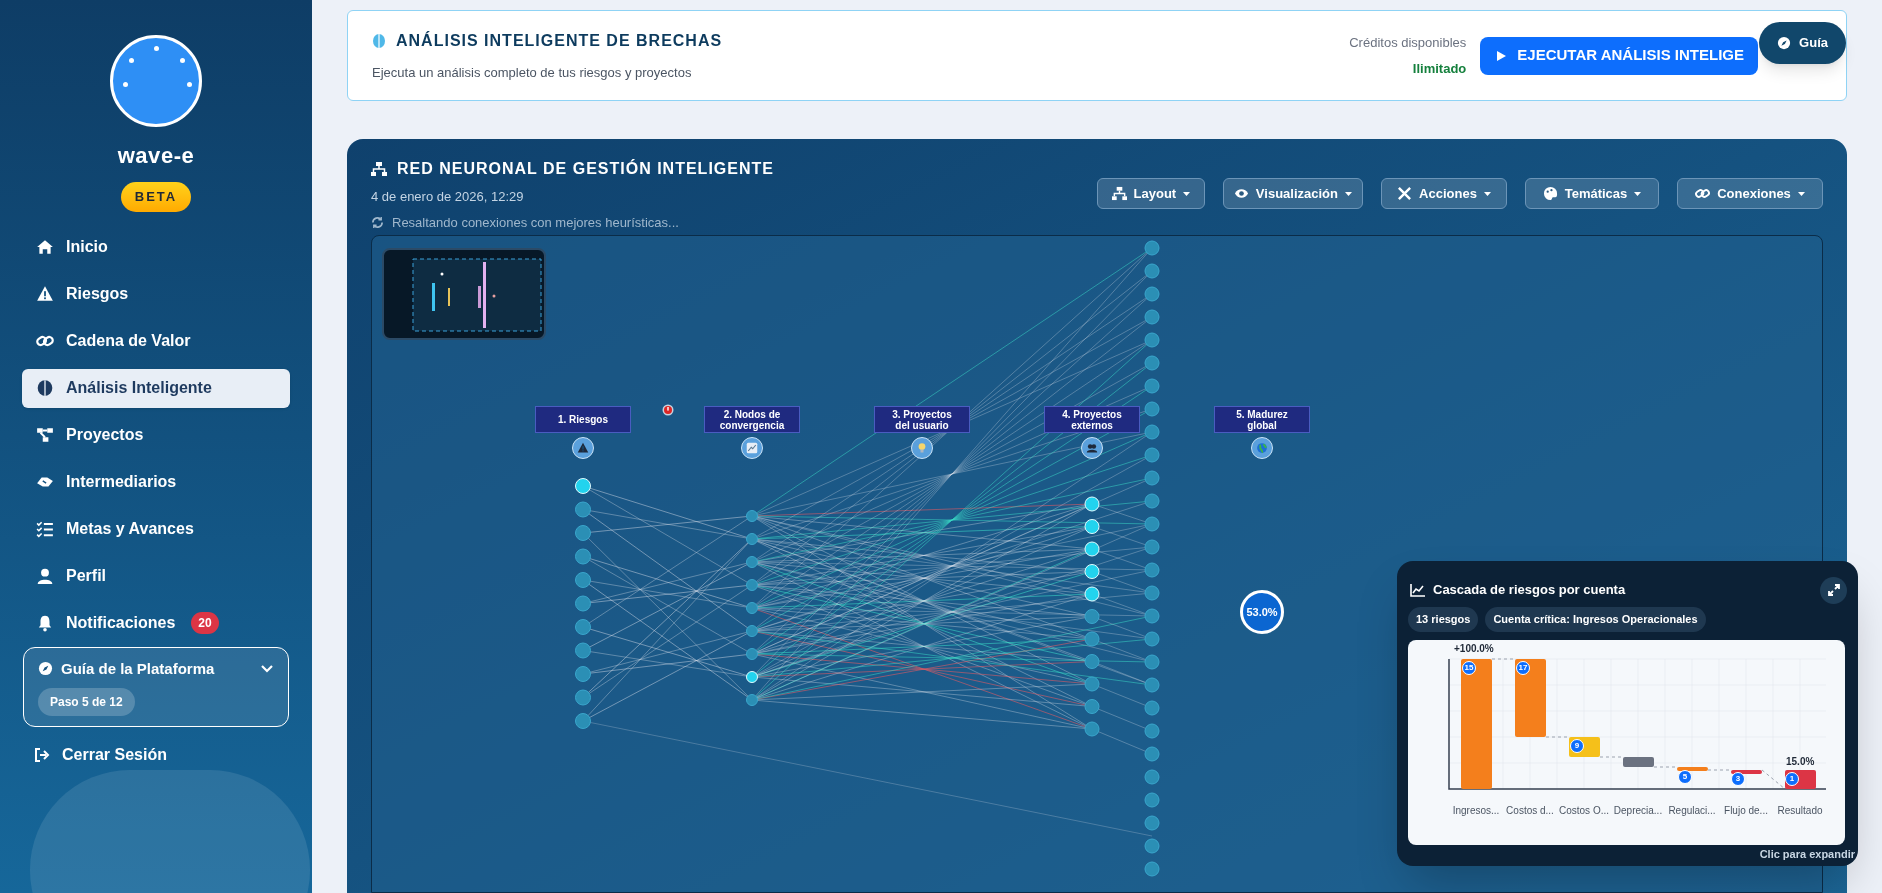 The image size is (1882, 893). I want to click on credits-label: Créditos disponibles, so click(1408, 43).